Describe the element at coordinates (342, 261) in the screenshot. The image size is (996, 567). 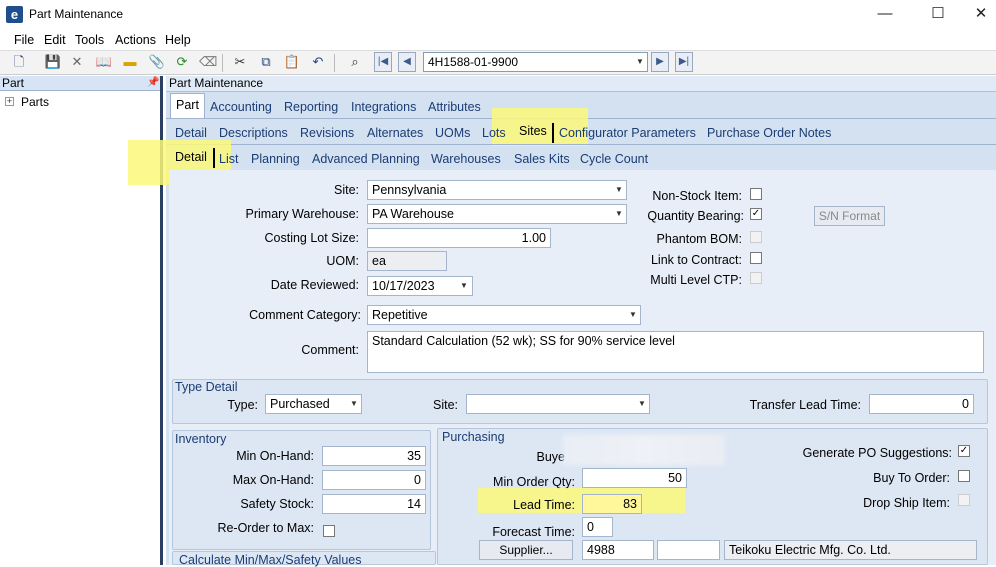
I see `uom-label: UOM:` at that location.